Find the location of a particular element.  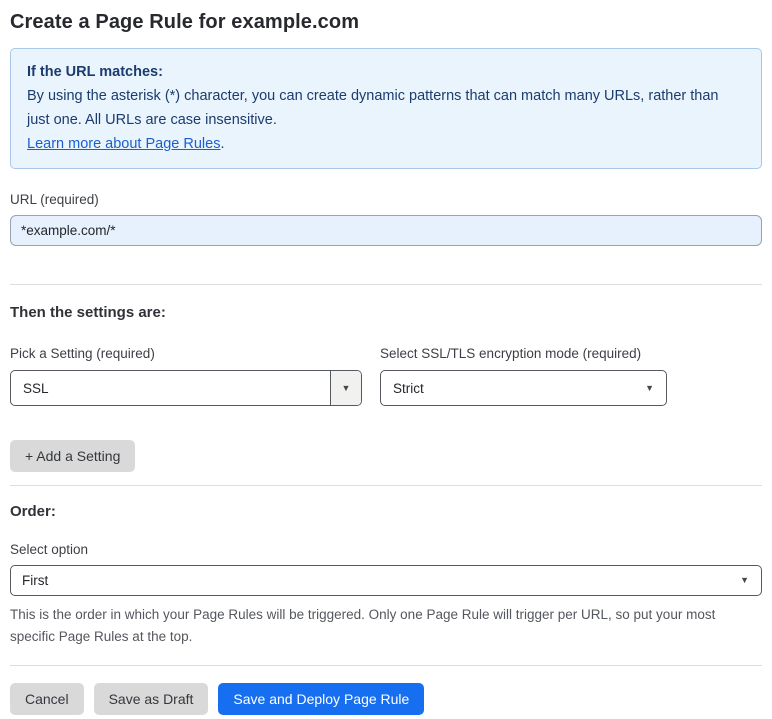

save-as-draft-button: Save as Draft is located at coordinates (151, 699).